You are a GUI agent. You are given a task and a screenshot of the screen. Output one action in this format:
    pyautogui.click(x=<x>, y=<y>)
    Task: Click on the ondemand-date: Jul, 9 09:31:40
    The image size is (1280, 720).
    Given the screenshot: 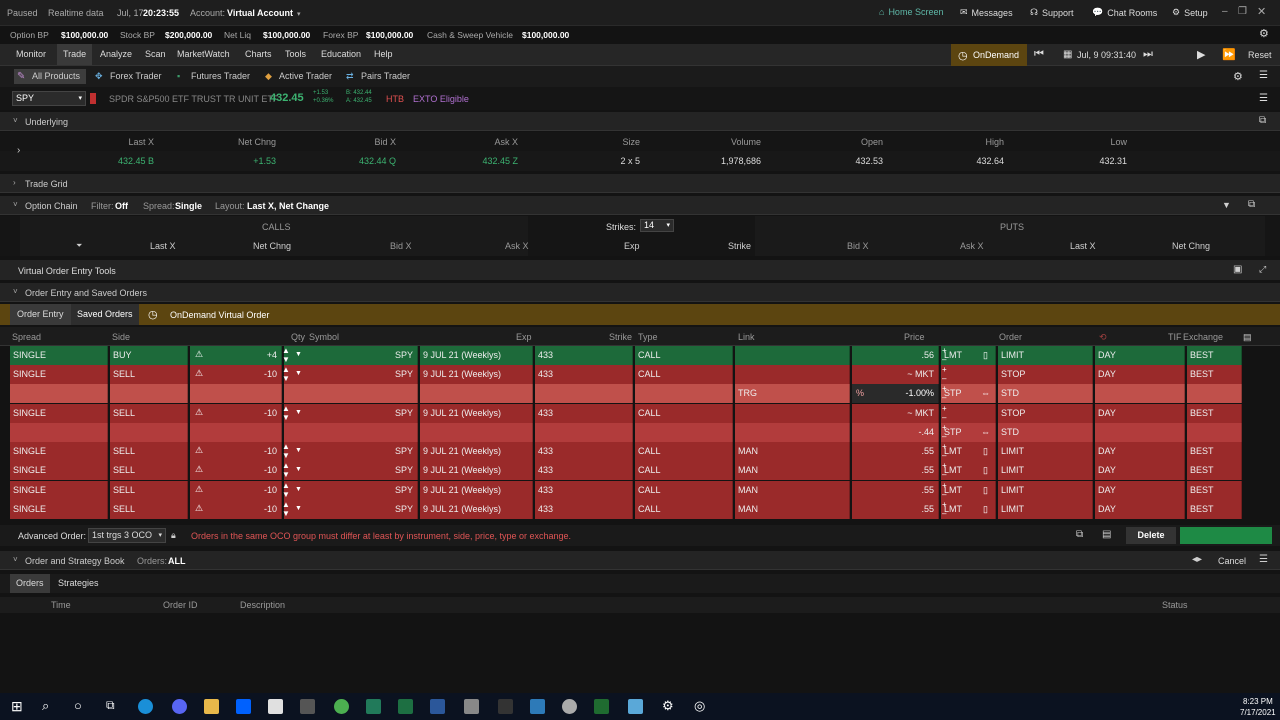 What is the action you would take?
    pyautogui.click(x=1106, y=55)
    